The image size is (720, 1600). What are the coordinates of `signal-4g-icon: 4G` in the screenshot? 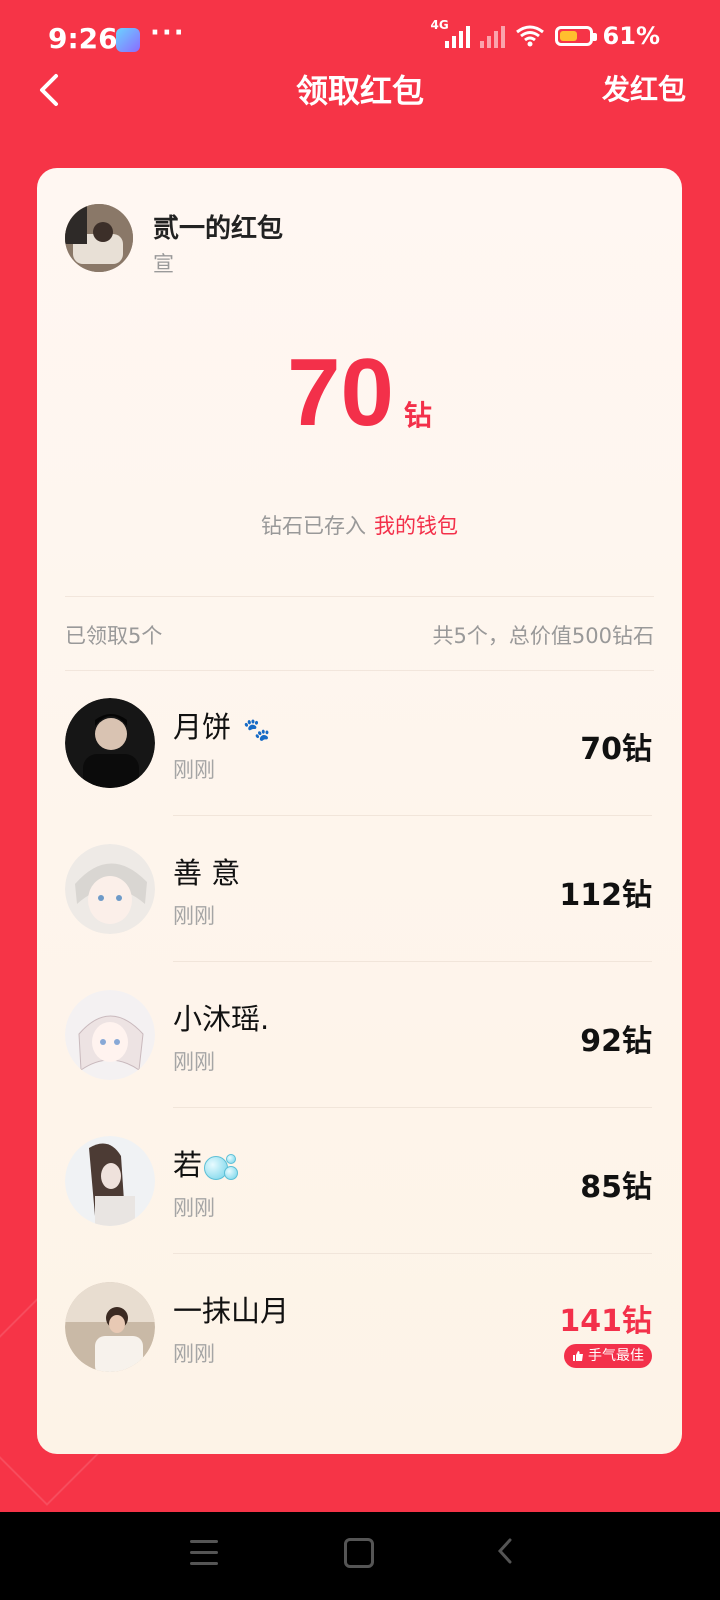 It's located at (450, 33).